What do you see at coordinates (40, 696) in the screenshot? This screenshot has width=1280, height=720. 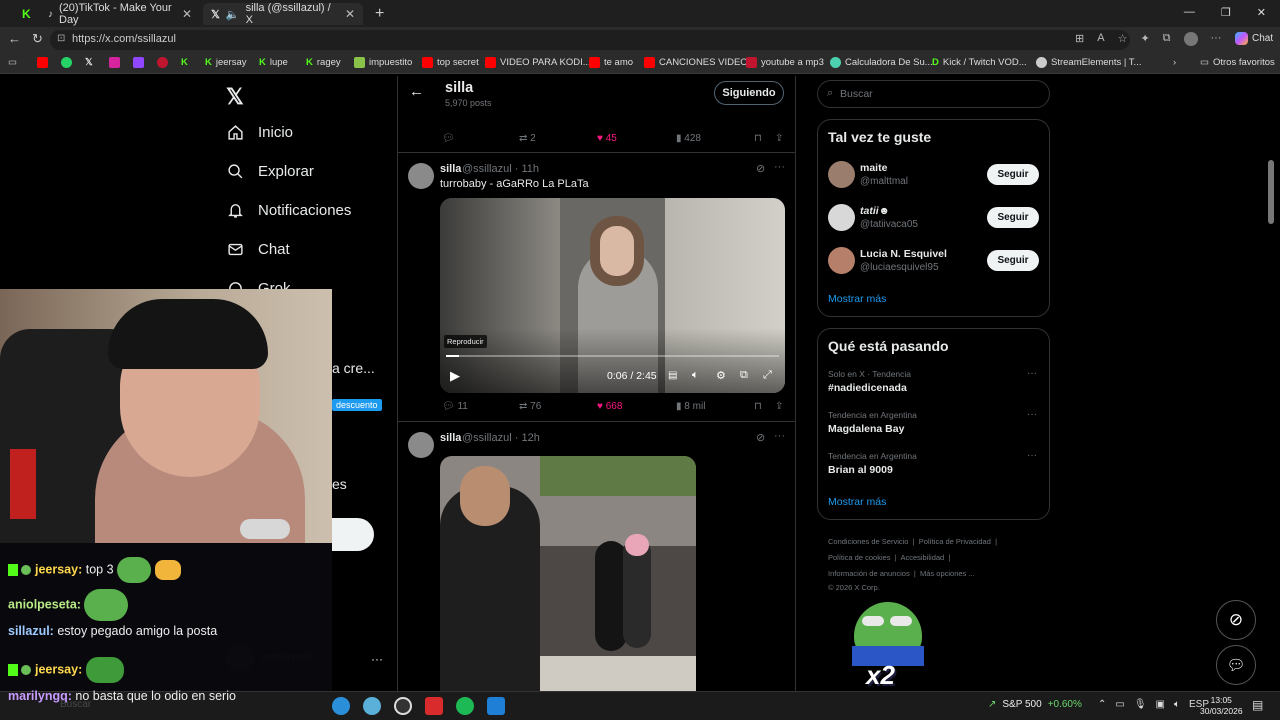 I see `chat-username: marilyngq:` at bounding box center [40, 696].